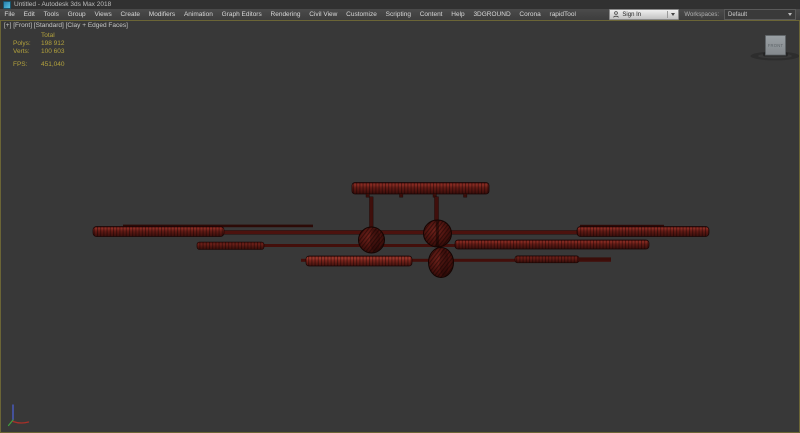  I want to click on viewcube-face-label: FRONT, so click(776, 45).